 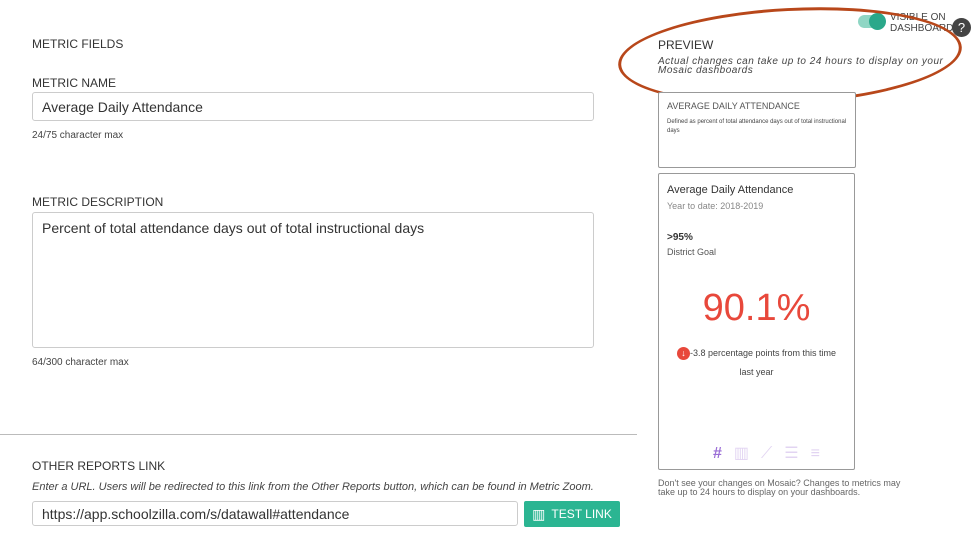 I want to click on divider, so click(x=318, y=434).